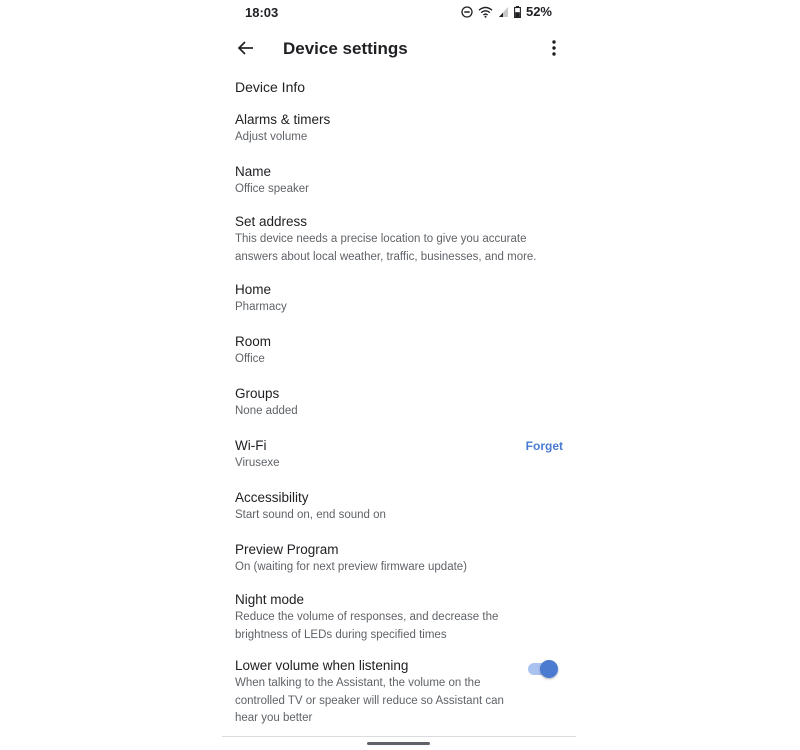 The height and width of the screenshot is (750, 800). I want to click on more-vert-icon, so click(554, 50).